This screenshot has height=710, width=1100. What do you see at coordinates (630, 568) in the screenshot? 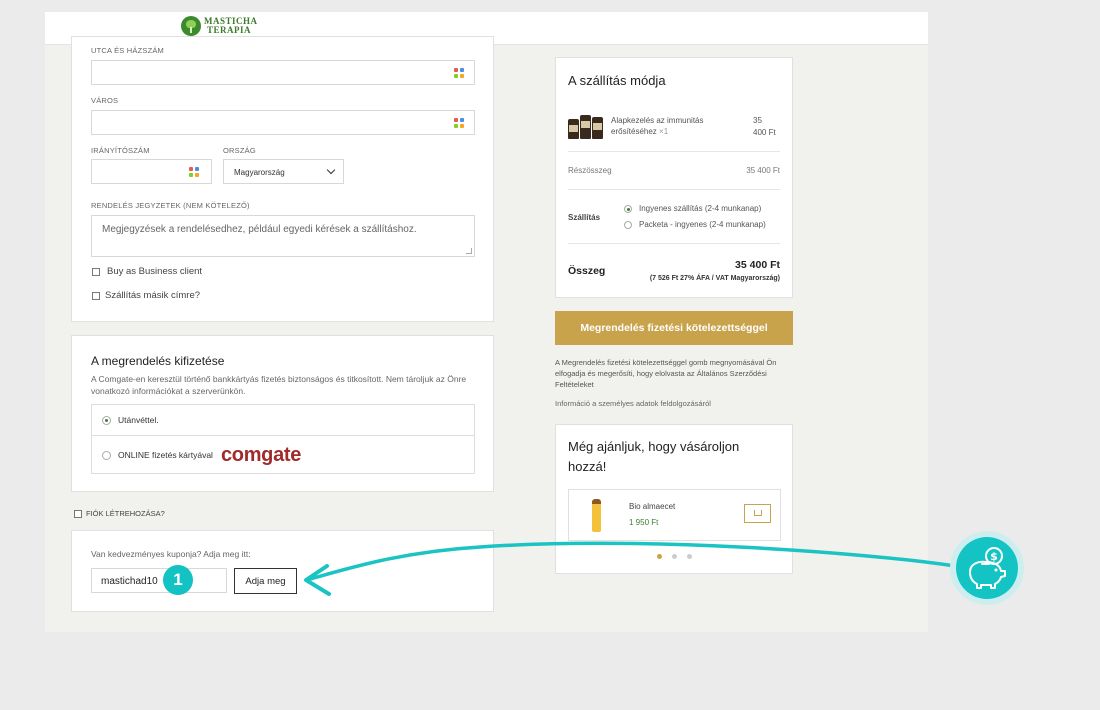
I see `annotation-arrow` at bounding box center [630, 568].